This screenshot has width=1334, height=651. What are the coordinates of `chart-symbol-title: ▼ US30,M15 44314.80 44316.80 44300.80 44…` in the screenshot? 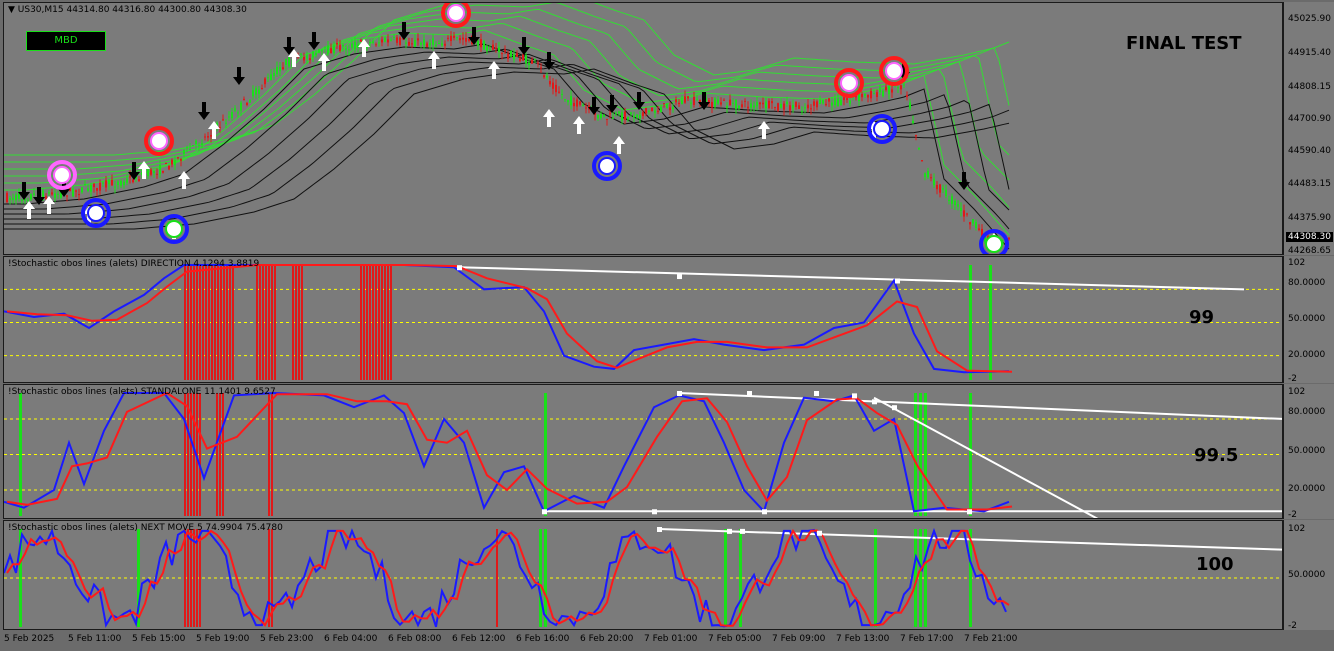 It's located at (127, 10).